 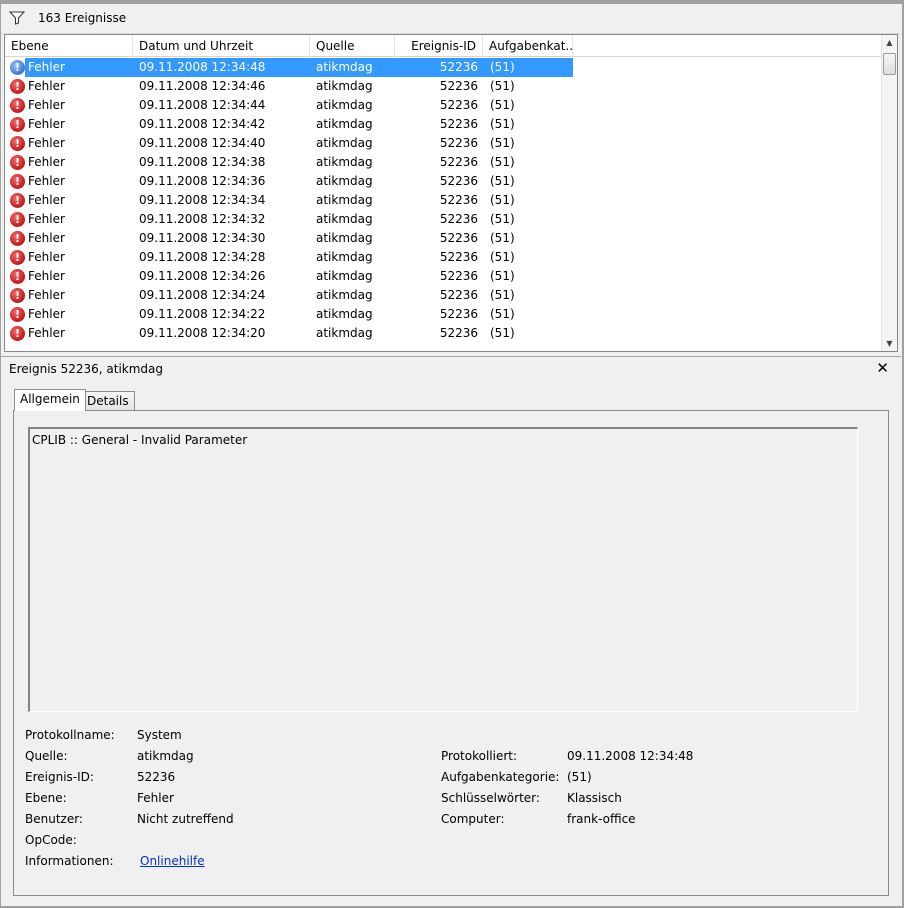 I want to click on cell-datetime: 09.11.2008 12:34:46, so click(x=202, y=86).